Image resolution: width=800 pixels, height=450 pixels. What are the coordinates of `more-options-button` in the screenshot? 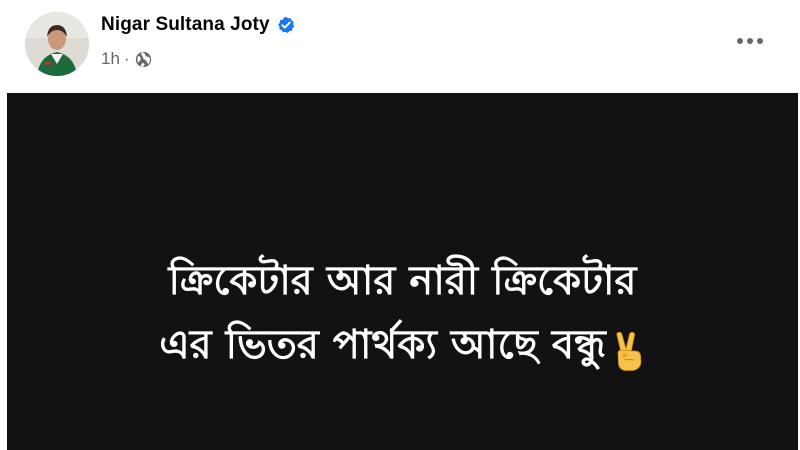 It's located at (750, 41).